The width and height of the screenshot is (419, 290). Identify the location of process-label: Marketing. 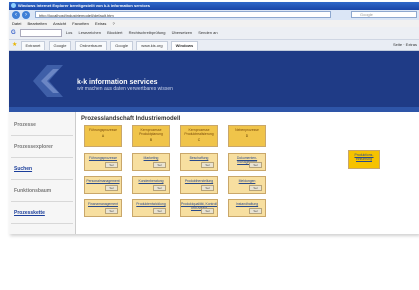
(151, 158).